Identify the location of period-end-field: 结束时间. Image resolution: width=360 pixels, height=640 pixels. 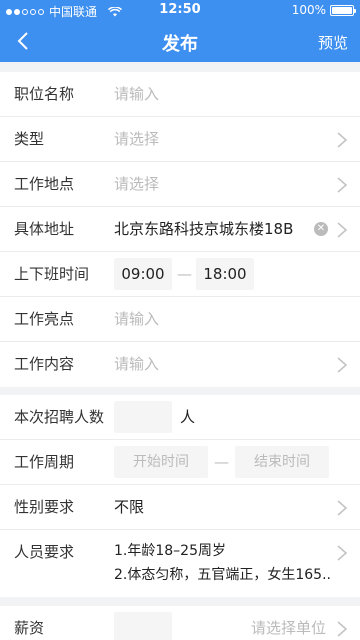
(282, 462).